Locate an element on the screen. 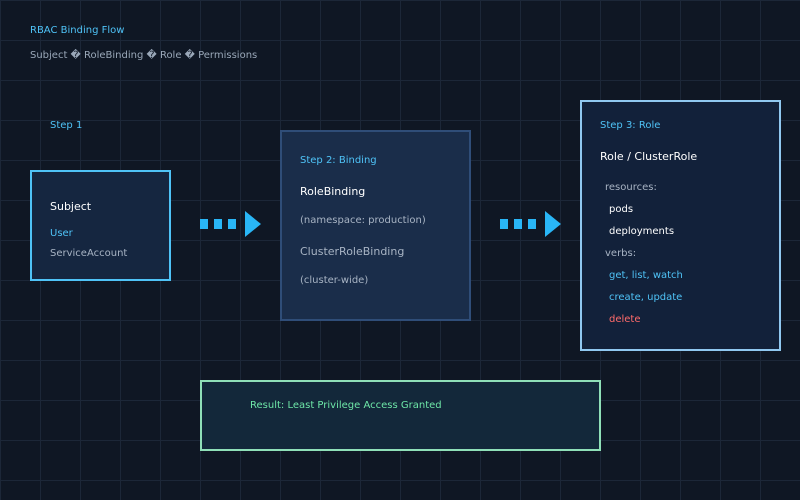 The width and height of the screenshot is (800, 500). verb-item-write: create, update is located at coordinates (646, 297).